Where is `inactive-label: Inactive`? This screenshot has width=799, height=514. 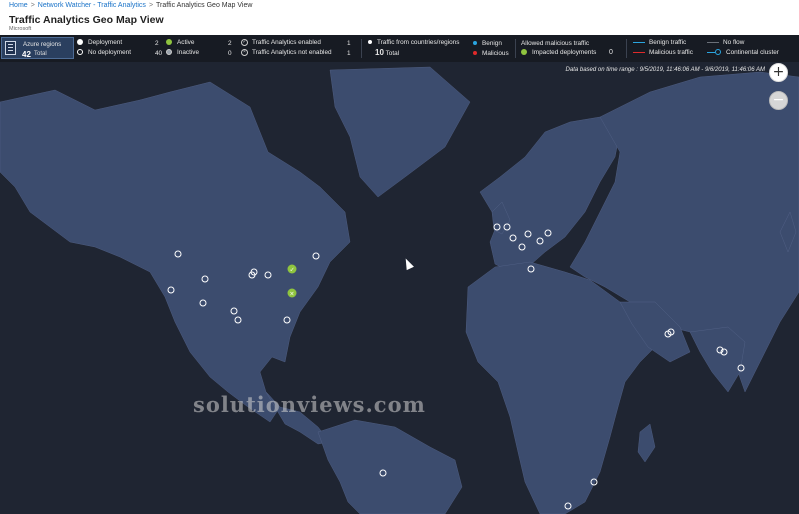
inactive-label: Inactive is located at coordinates (188, 52).